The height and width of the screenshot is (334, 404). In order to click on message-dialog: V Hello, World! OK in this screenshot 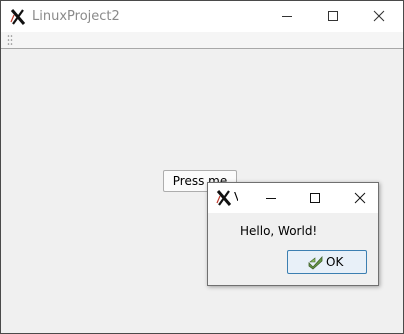, I will do `click(293, 234)`.